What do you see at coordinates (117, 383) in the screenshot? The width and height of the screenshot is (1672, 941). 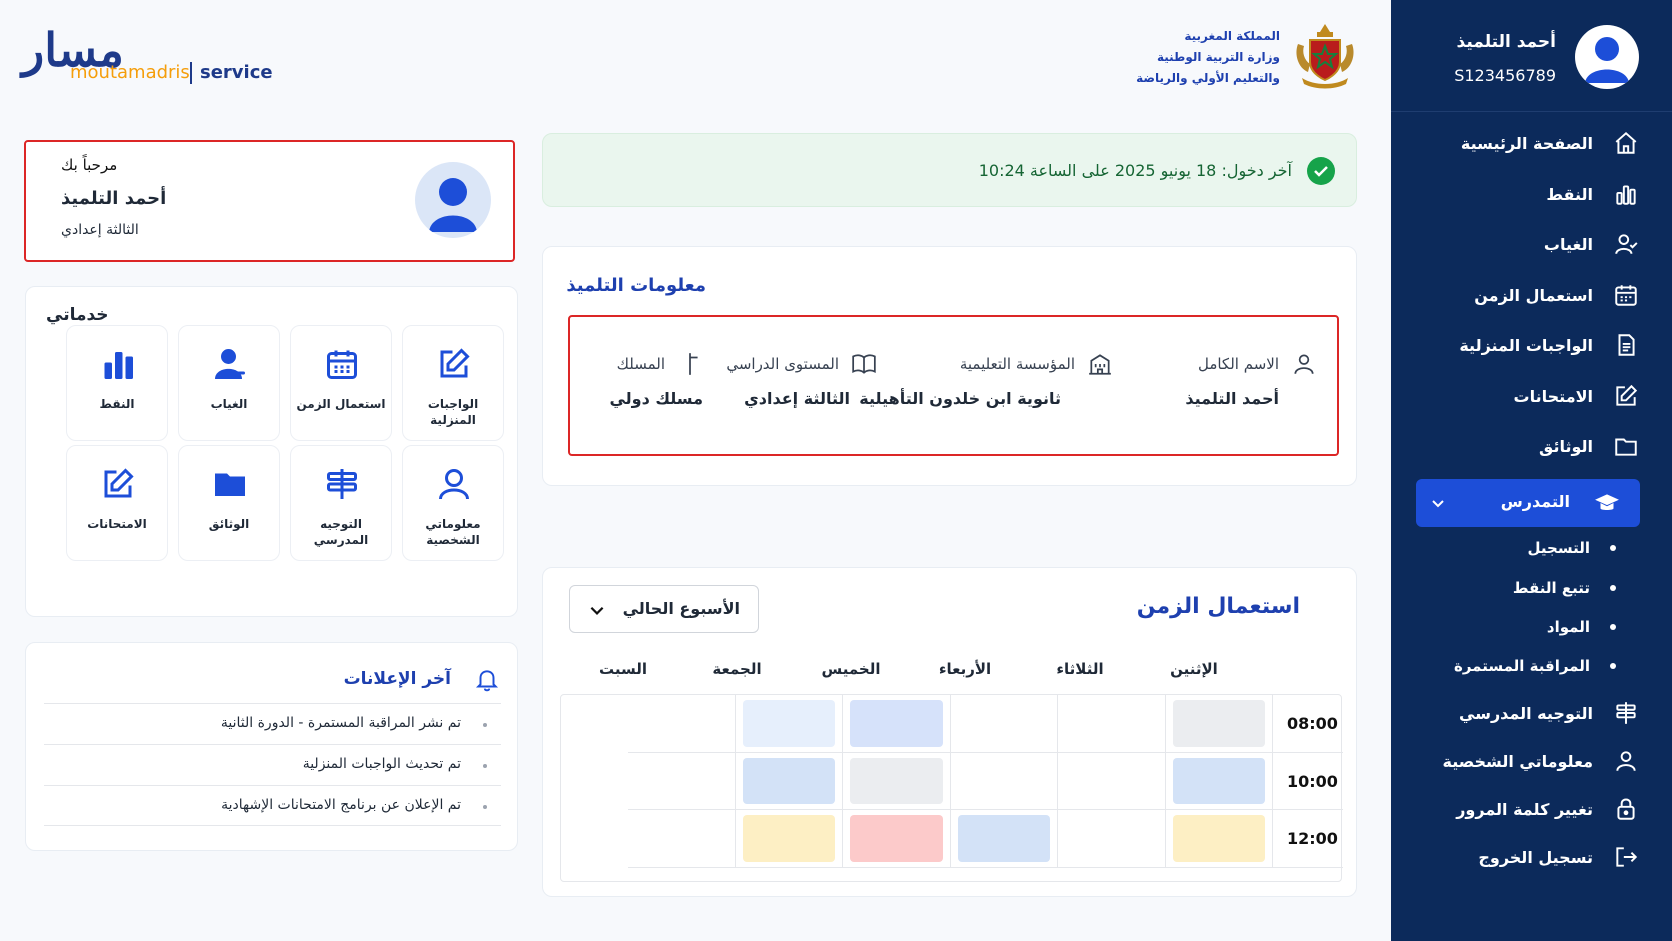 I see `service-tile-grades: النقط` at bounding box center [117, 383].